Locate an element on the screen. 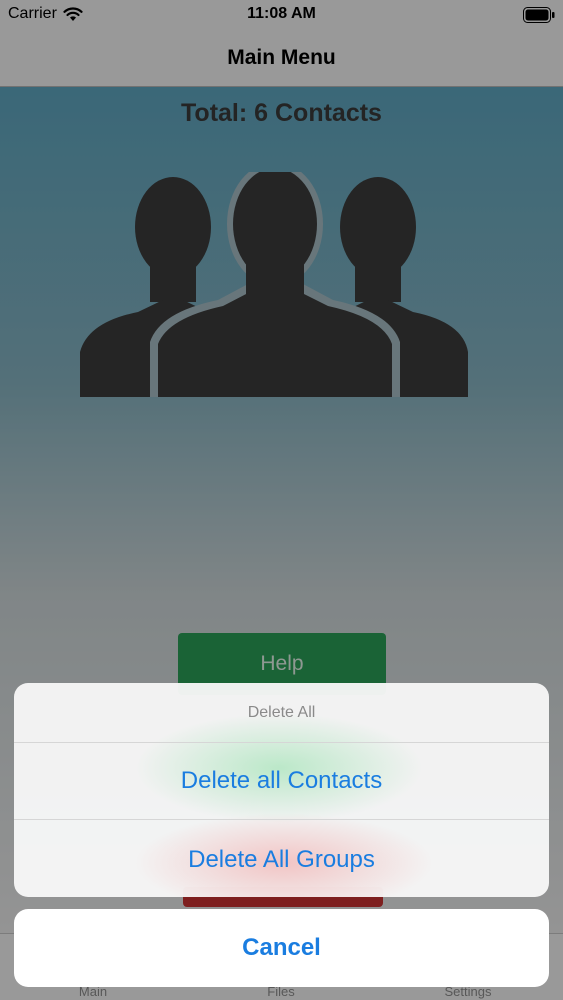 This screenshot has height=1000, width=563. cancel-button: Cancel is located at coordinates (281, 948).